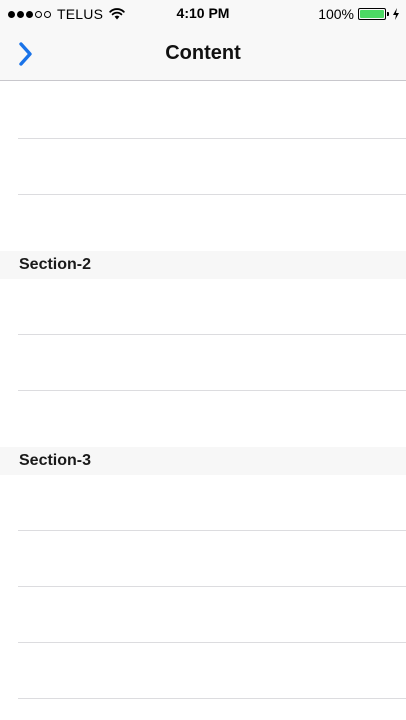  Describe the element at coordinates (212, 698) in the screenshot. I see `row-separator` at that location.